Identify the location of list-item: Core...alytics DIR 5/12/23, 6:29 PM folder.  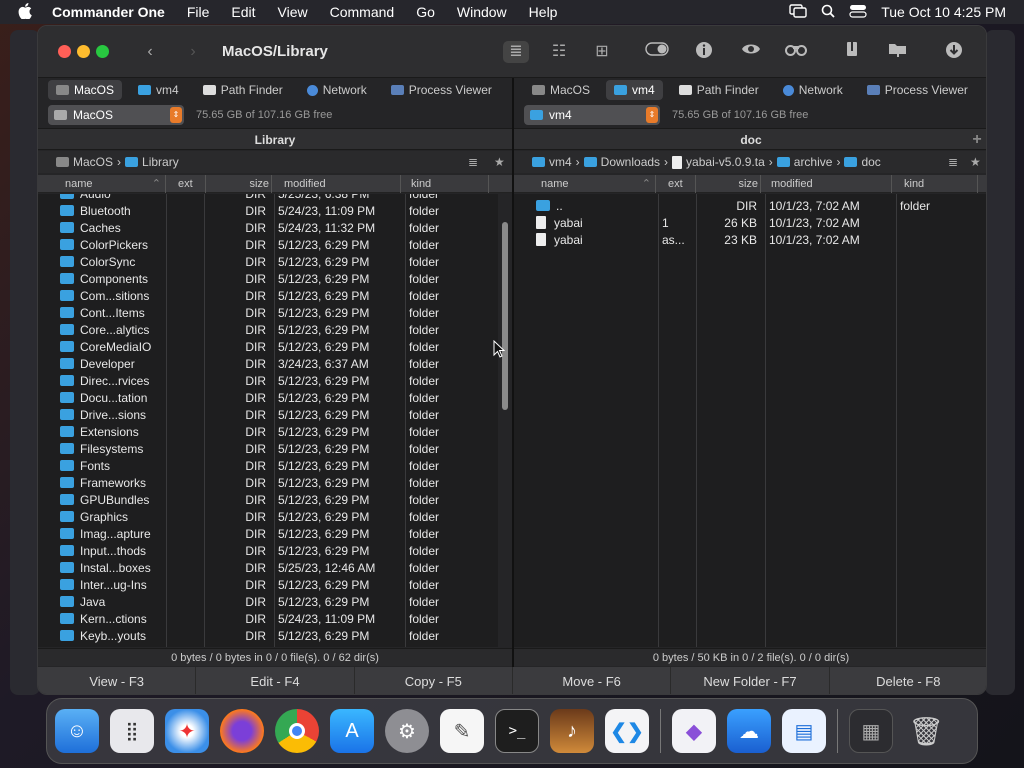
(268, 330).